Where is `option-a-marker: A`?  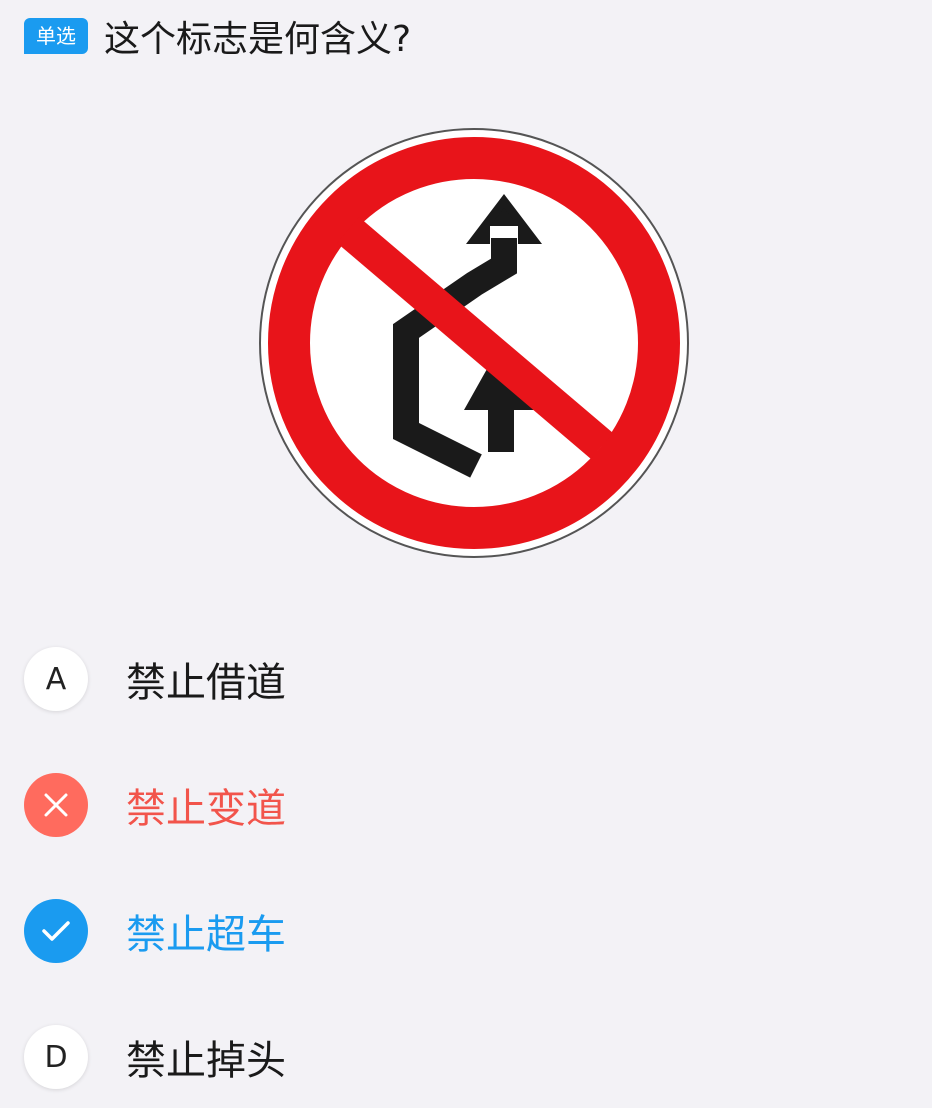
option-a-marker: A is located at coordinates (56, 679).